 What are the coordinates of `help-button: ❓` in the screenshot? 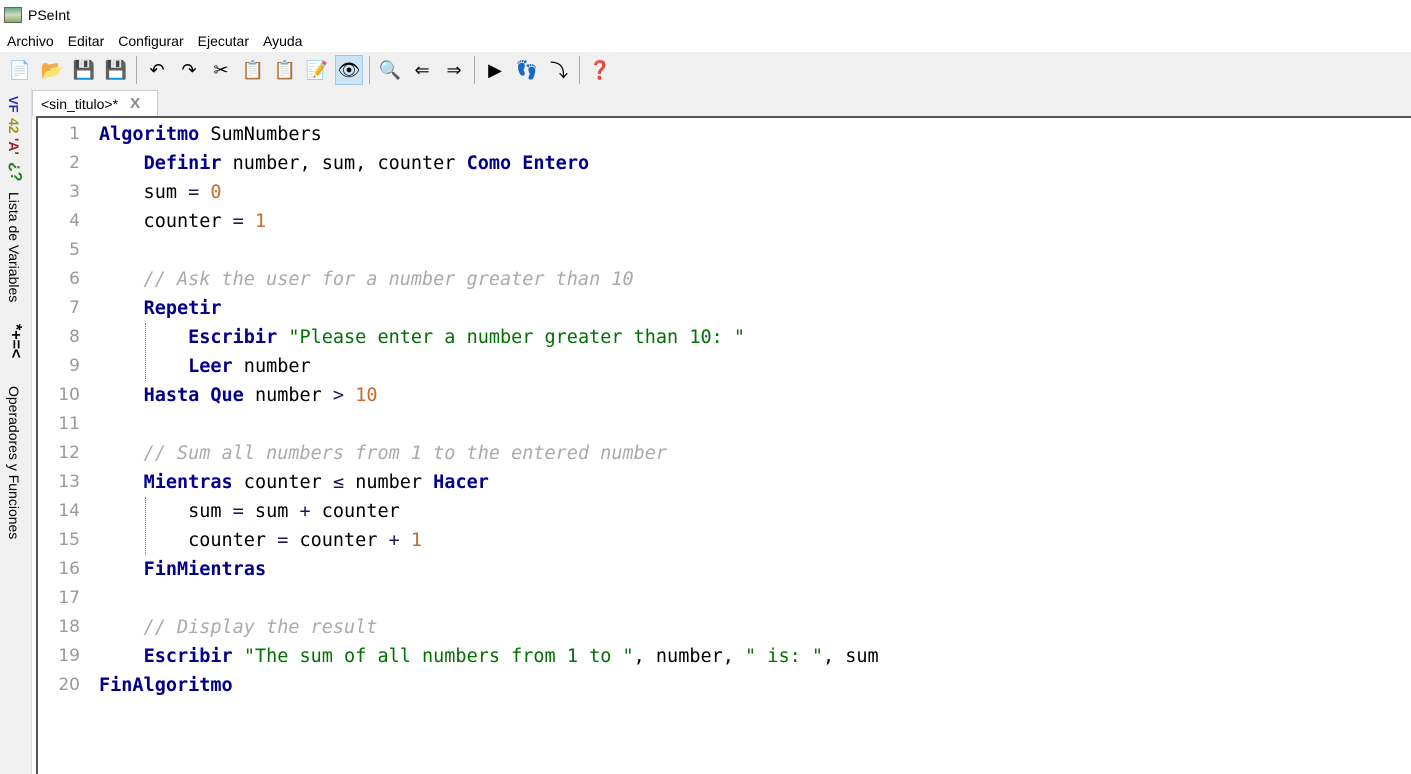 It's located at (600, 70).